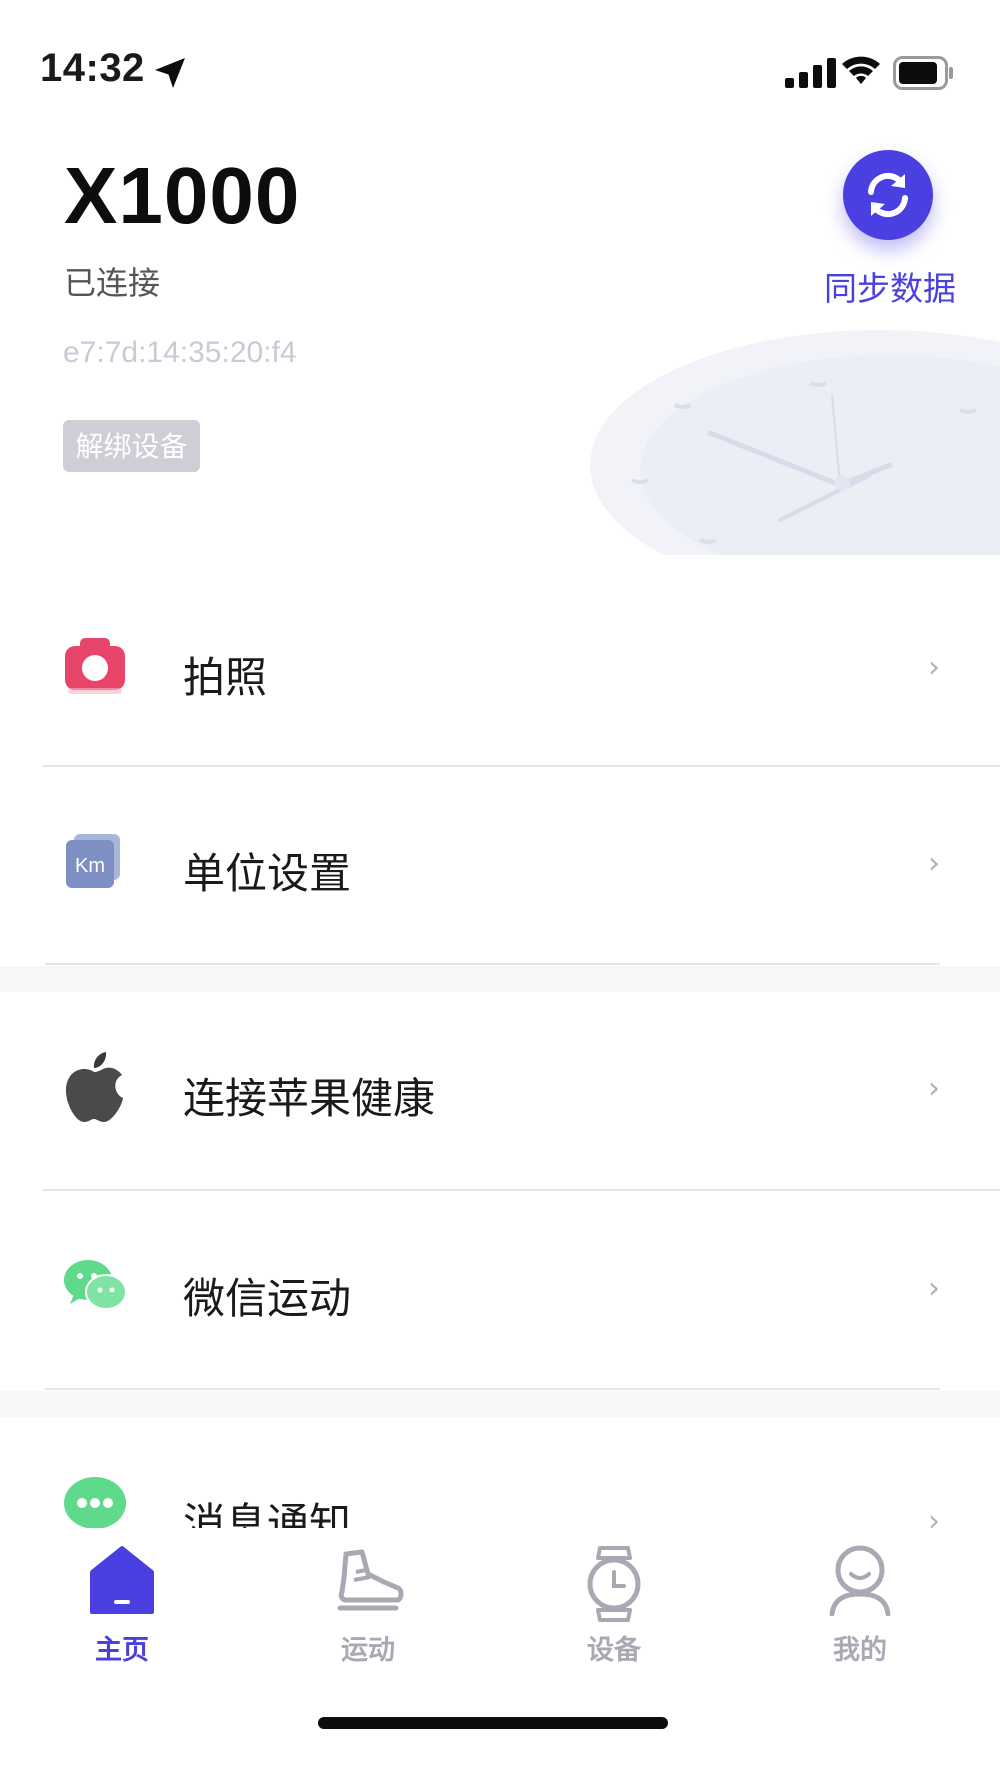 The image size is (1000, 1778). I want to click on apple-icon, so click(94, 1087).